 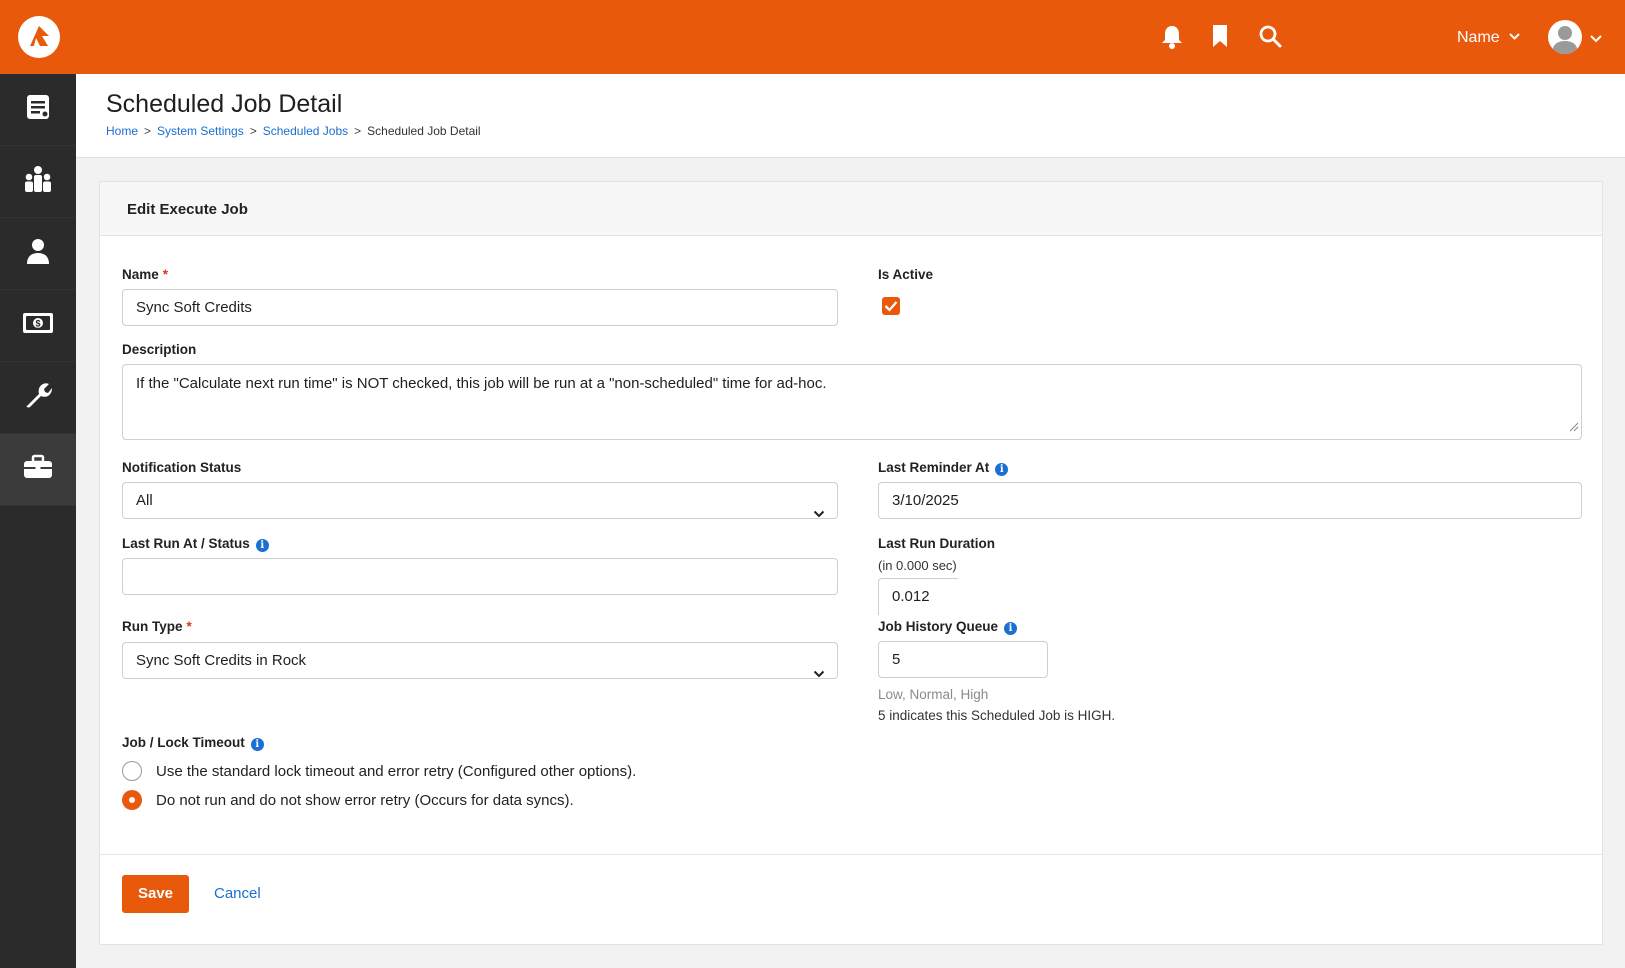 I want to click on sidebar-item-tools, so click(x=38, y=398).